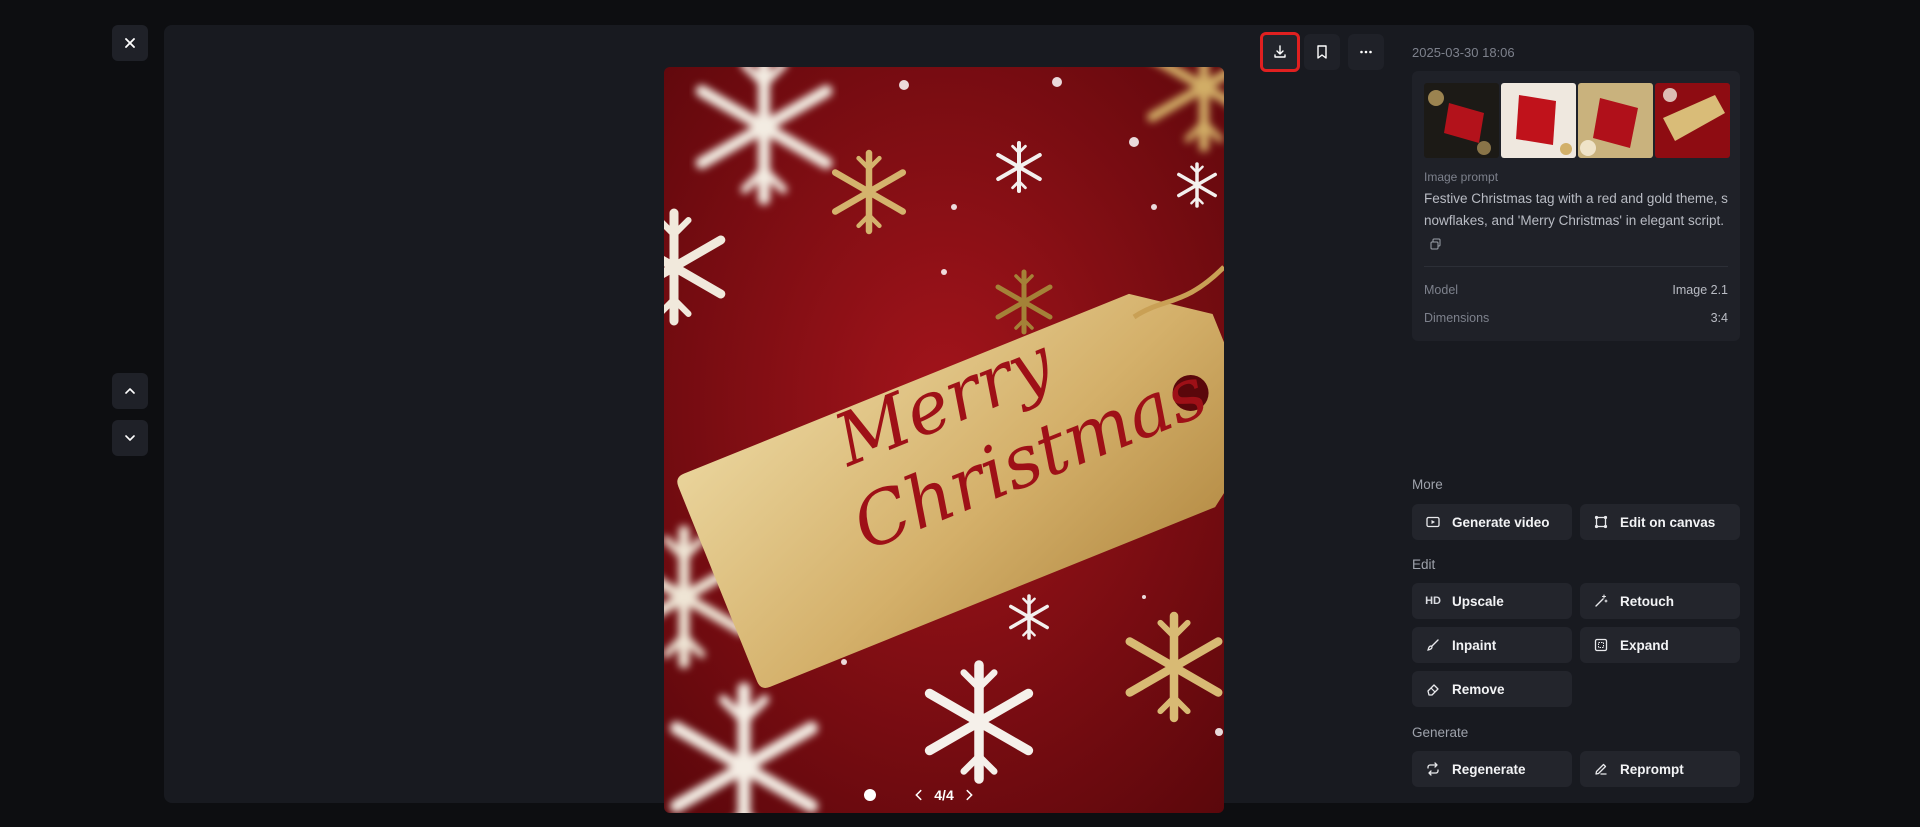 This screenshot has width=1920, height=827. Describe the element at coordinates (1660, 601) in the screenshot. I see `retouch-button: Retouch` at that location.